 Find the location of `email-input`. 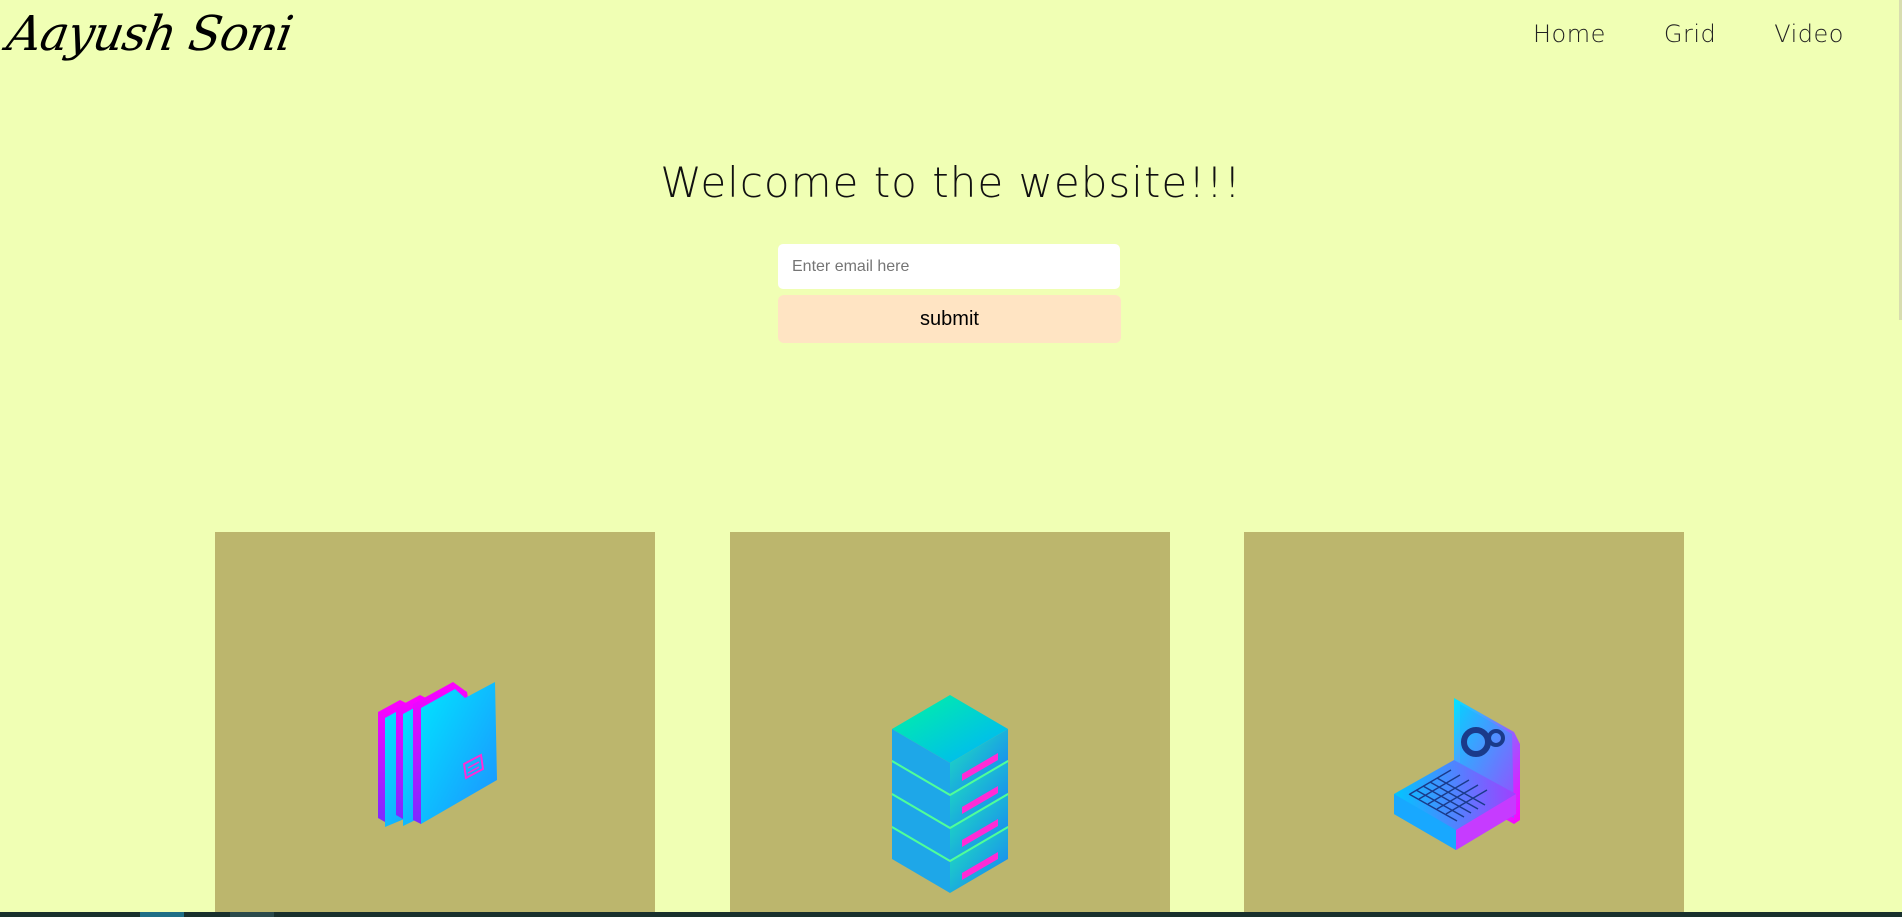

email-input is located at coordinates (949, 266).